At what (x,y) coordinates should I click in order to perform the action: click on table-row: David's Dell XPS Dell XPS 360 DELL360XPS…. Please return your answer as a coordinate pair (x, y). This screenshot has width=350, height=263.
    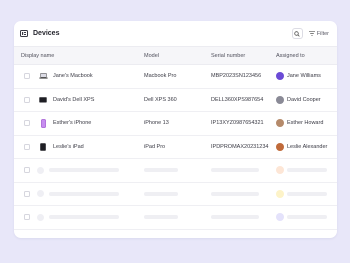
    Looking at the image, I should click on (175, 100).